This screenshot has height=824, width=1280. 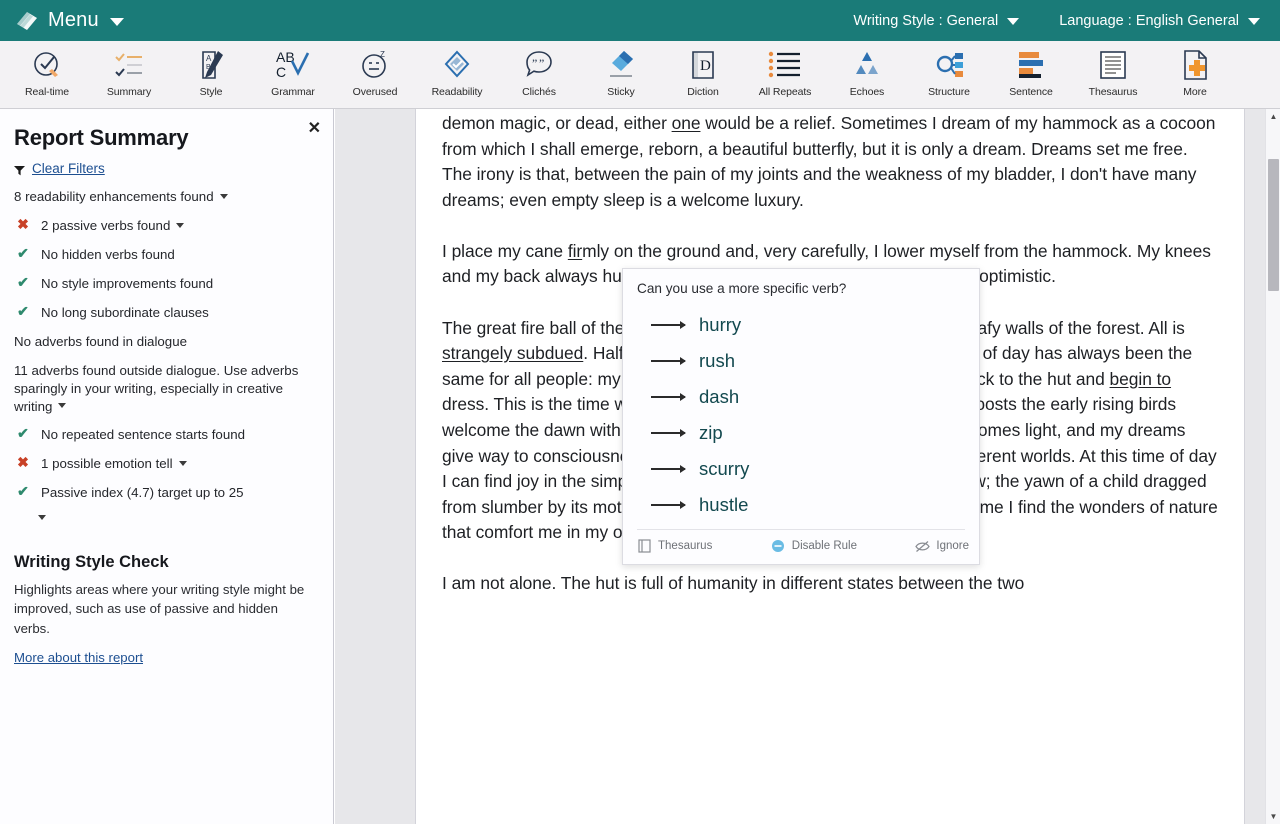 I want to click on overused-face-icon: Z, so click(x=375, y=65).